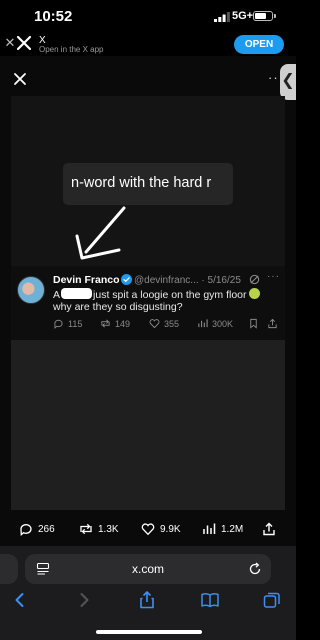  I want to click on battery-level, so click(260, 16).